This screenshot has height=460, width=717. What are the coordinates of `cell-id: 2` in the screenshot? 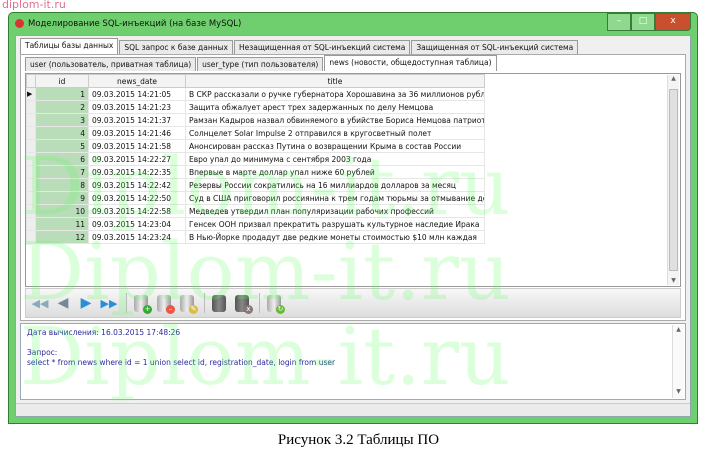 It's located at (62, 107).